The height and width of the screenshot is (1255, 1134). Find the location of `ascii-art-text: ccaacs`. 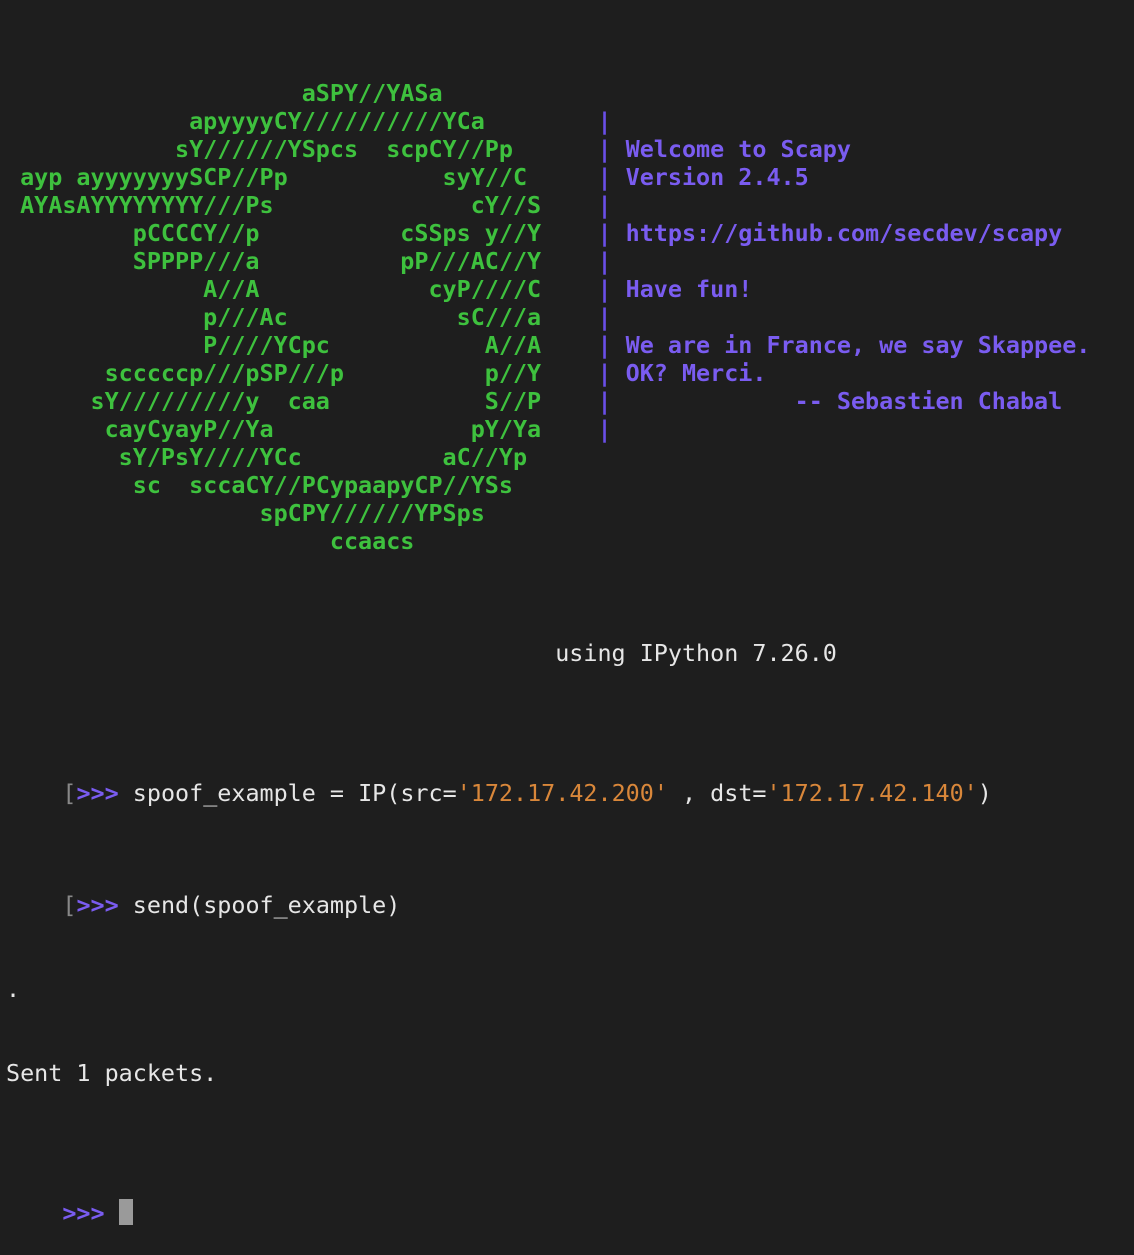

ascii-art-text: ccaacs is located at coordinates (302, 541).